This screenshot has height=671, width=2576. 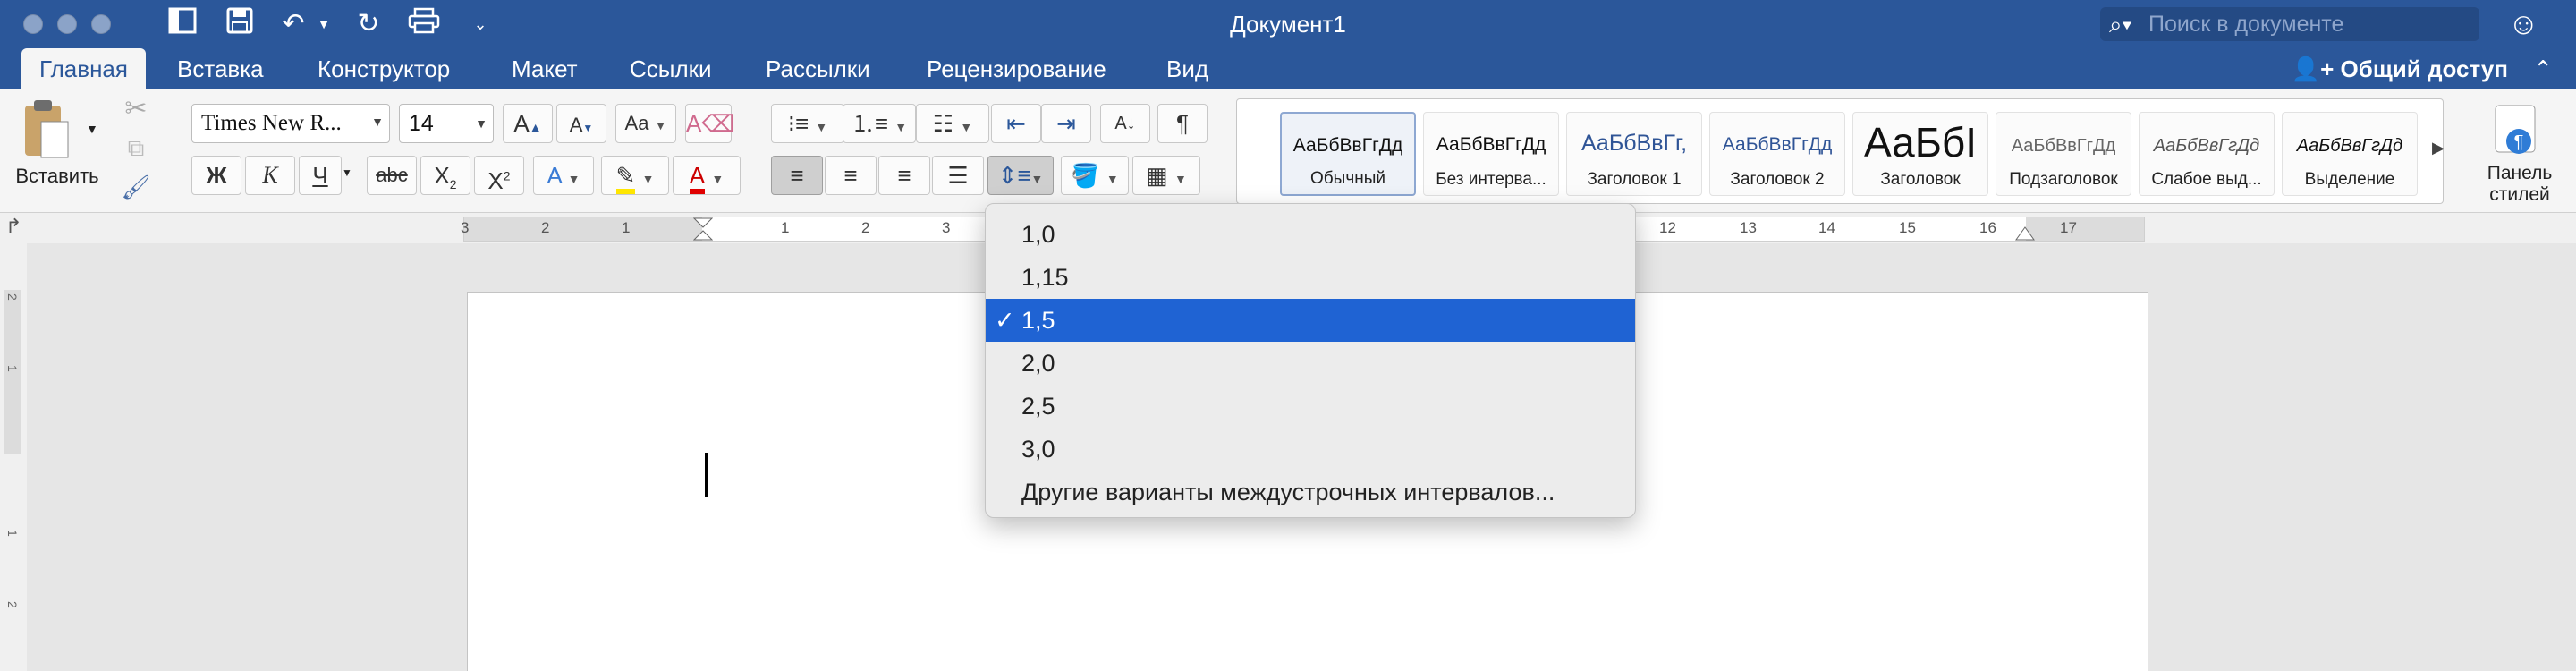 I want to click on style-name: Заголовок 2, so click(x=1777, y=180).